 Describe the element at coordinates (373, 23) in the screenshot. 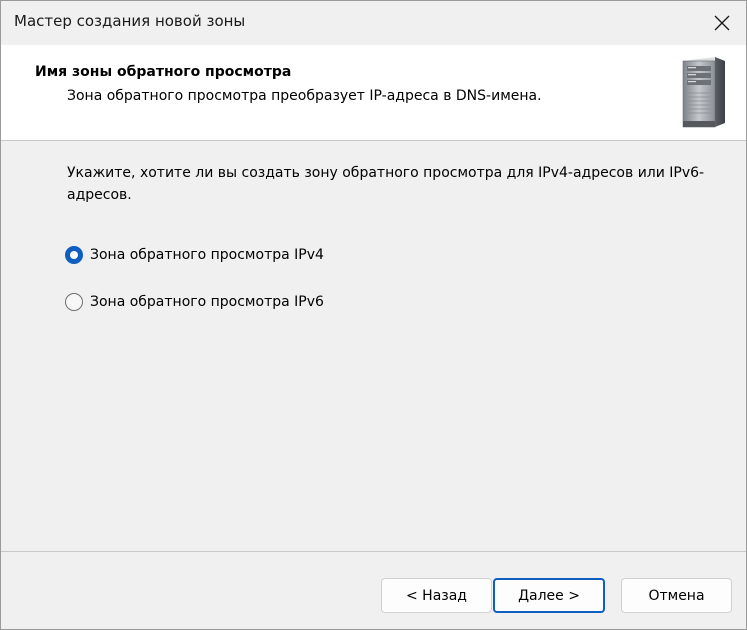

I see `title-bar: Мастер создания новой зоны` at that location.